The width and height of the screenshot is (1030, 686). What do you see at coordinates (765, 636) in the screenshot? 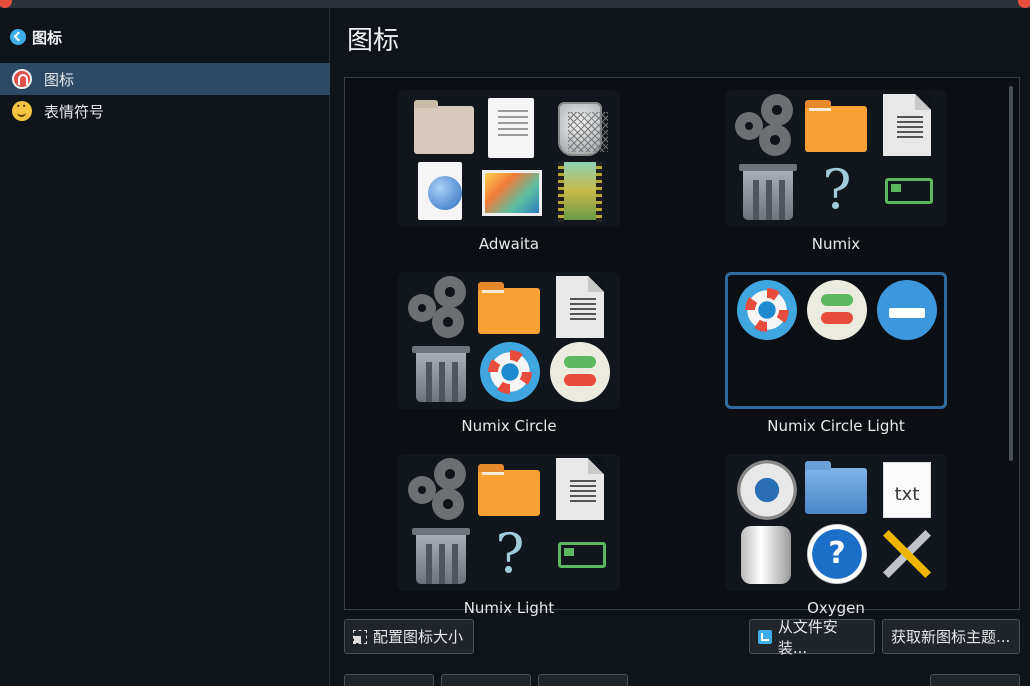
I see `install-icon` at bounding box center [765, 636].